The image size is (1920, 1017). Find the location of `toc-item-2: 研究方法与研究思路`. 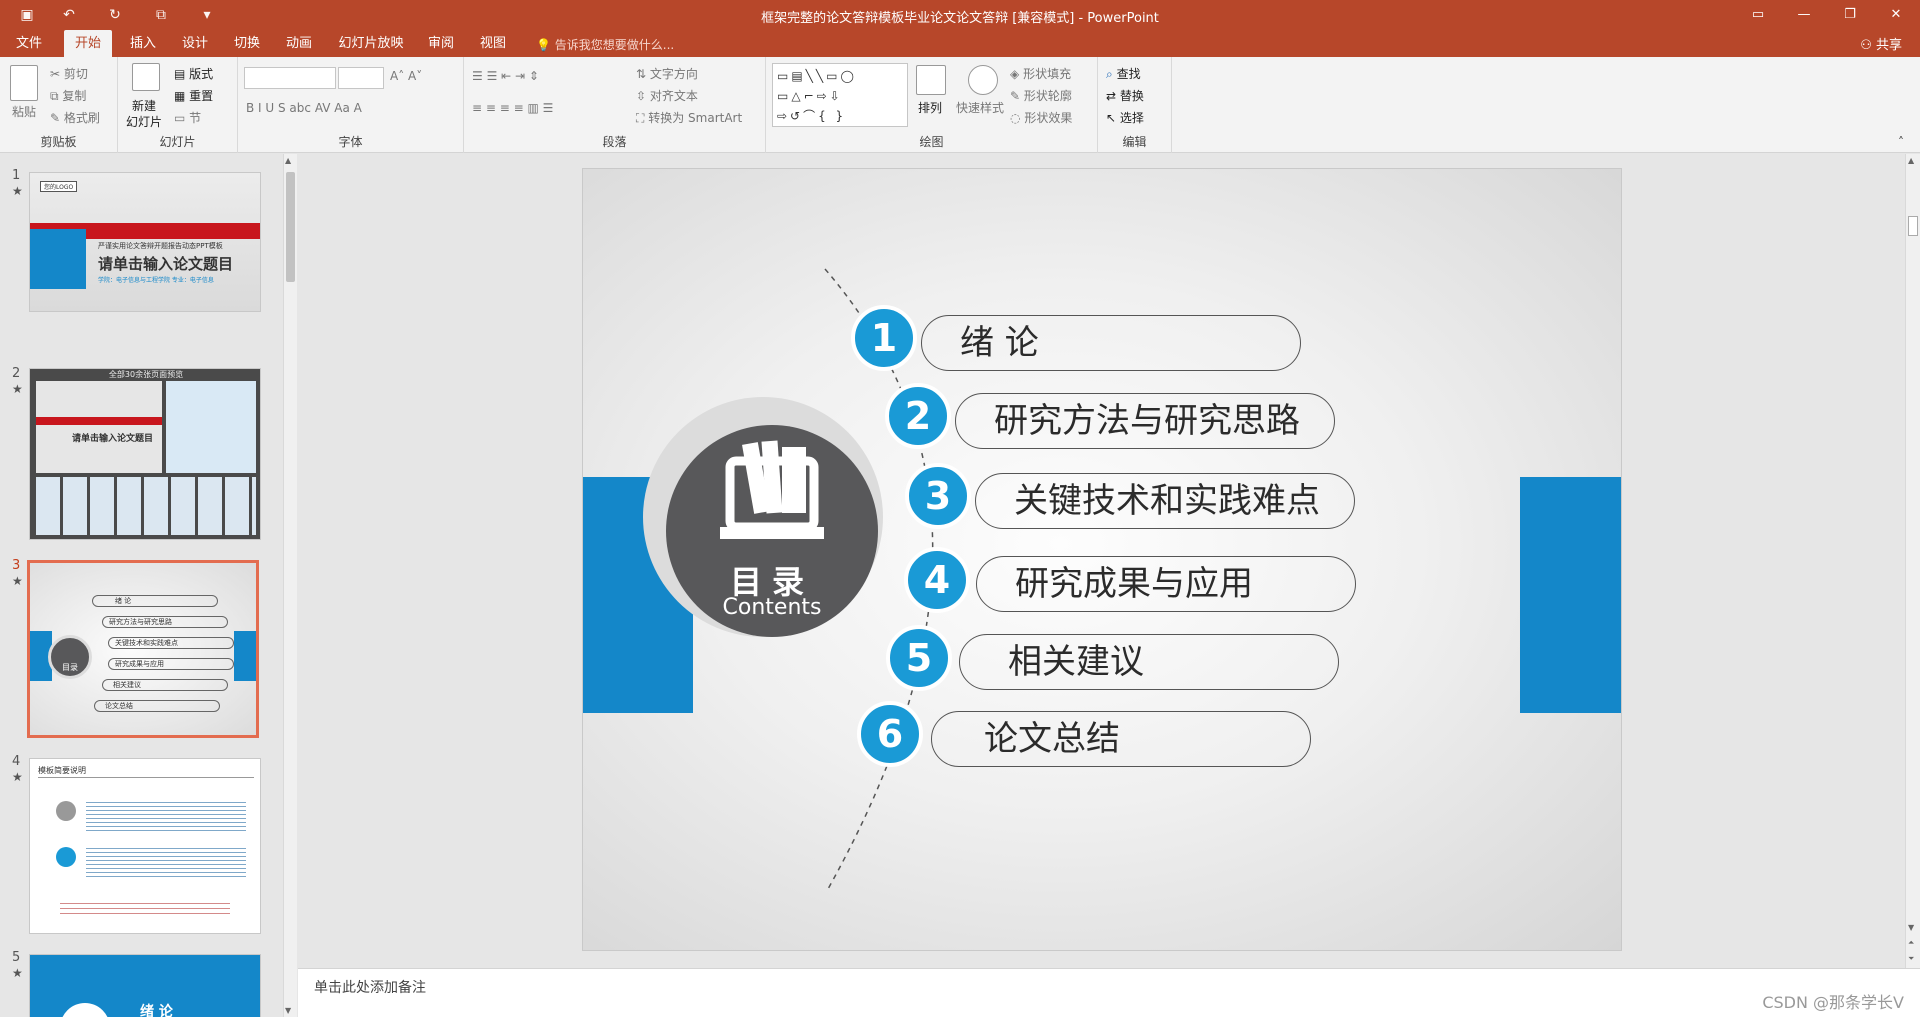

toc-item-2: 研究方法与研究思路 is located at coordinates (1145, 421).